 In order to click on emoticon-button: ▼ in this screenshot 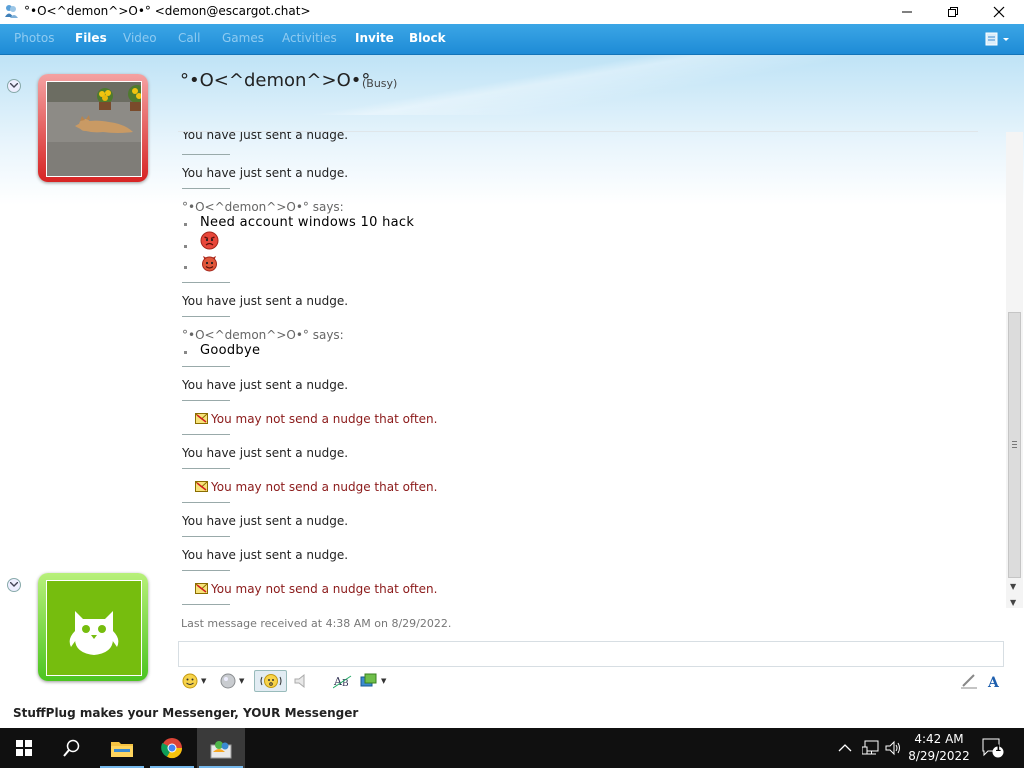, I will do `click(194, 681)`.